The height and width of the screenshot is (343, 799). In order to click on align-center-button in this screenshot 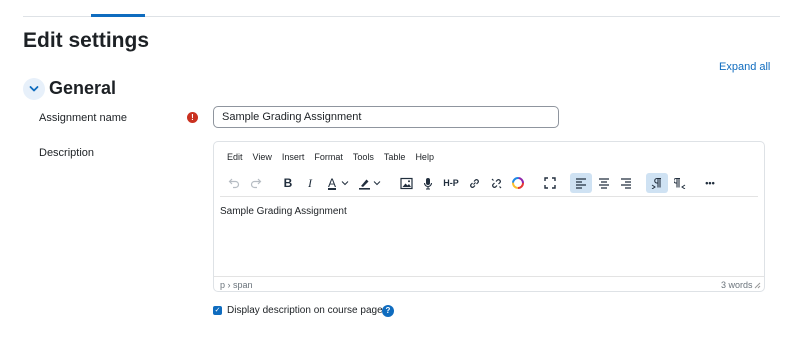, I will do `click(604, 183)`.